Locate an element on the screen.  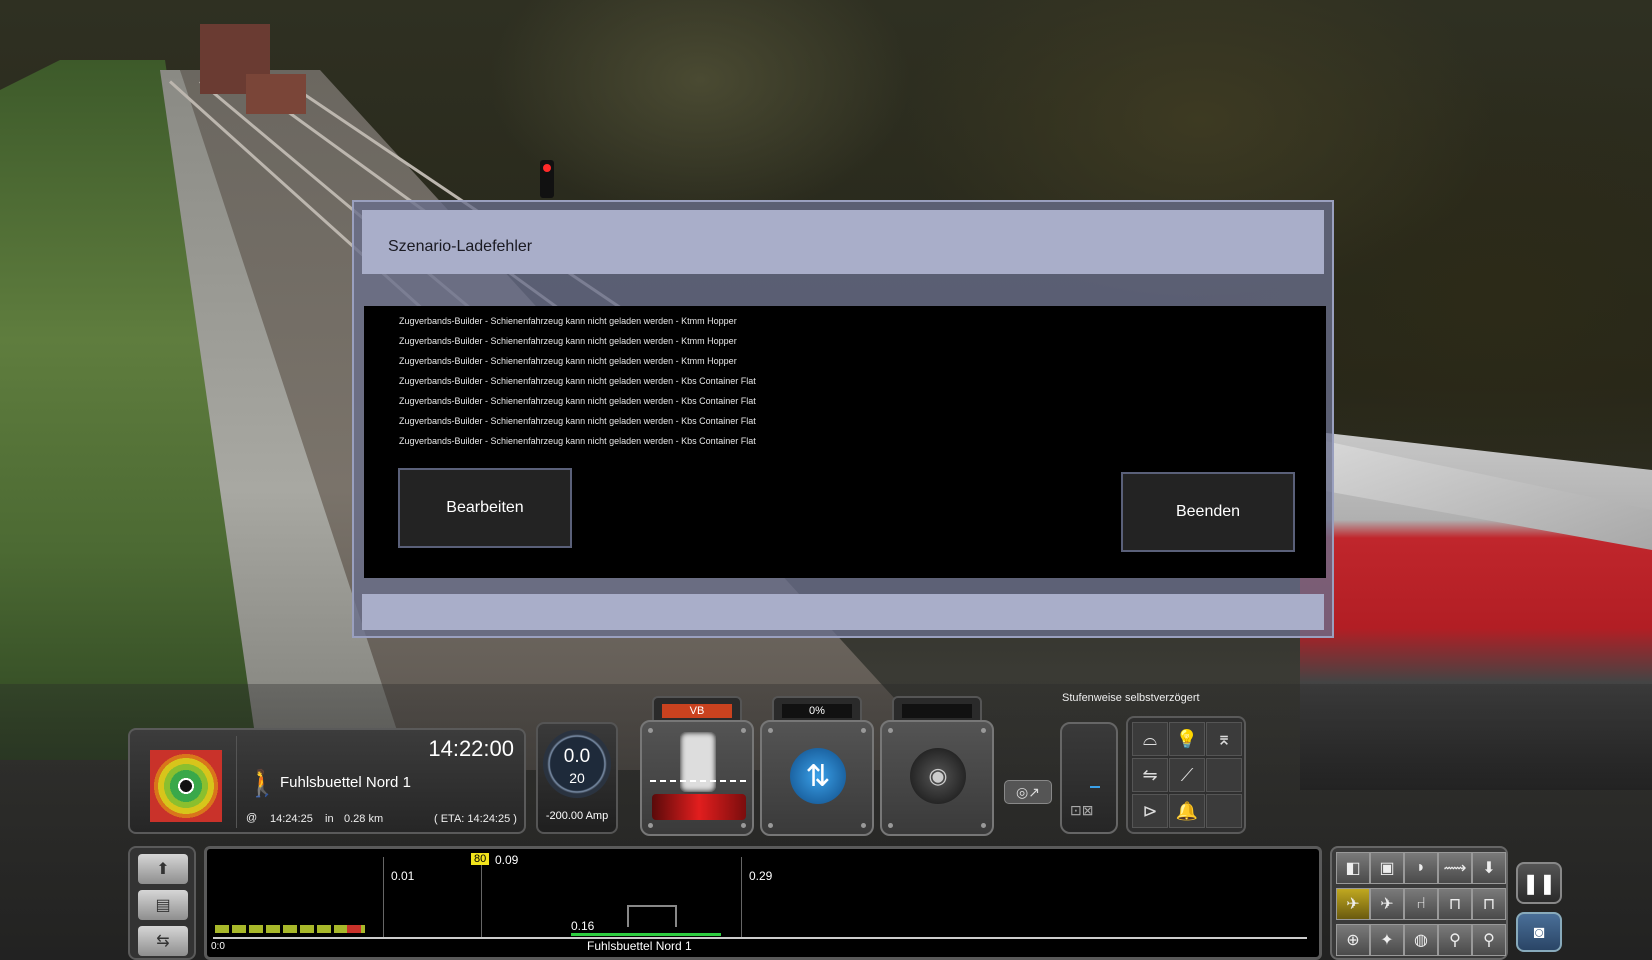
sander-icon: ⟋ is located at coordinates (1187, 775).